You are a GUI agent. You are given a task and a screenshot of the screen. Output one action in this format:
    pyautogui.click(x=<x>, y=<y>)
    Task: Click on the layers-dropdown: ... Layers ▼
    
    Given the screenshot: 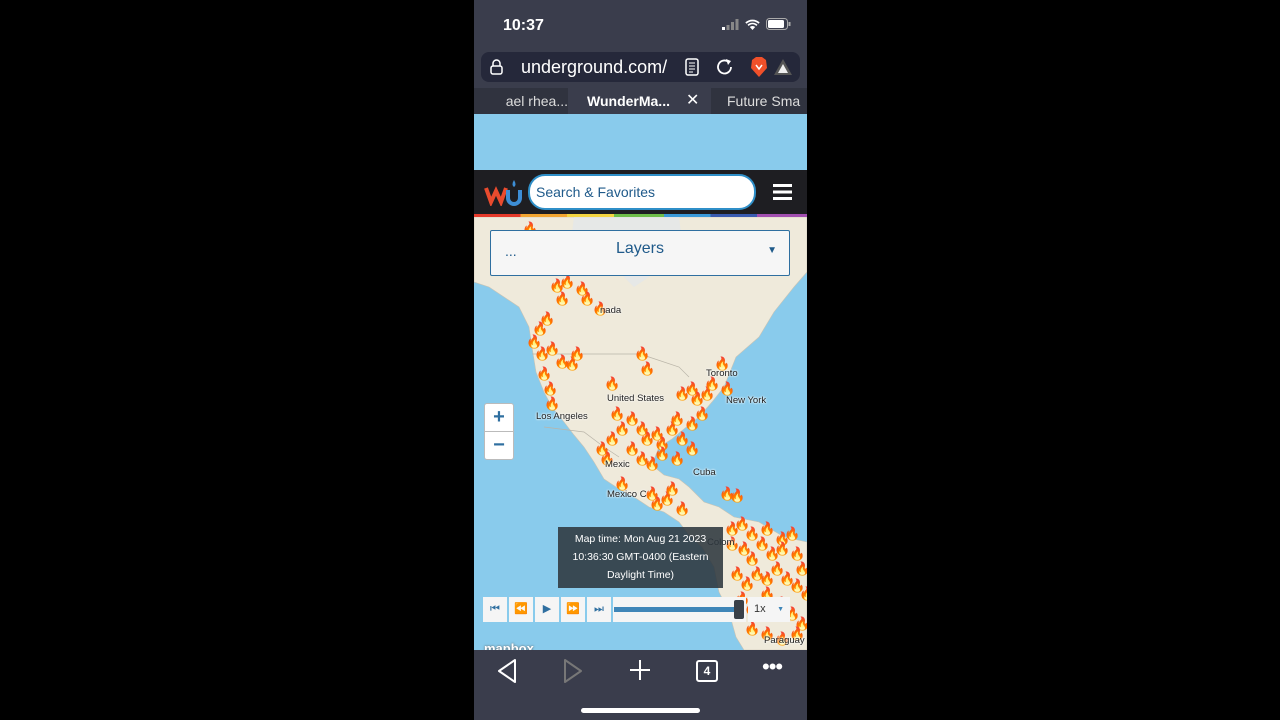 What is the action you would take?
    pyautogui.click(x=640, y=253)
    